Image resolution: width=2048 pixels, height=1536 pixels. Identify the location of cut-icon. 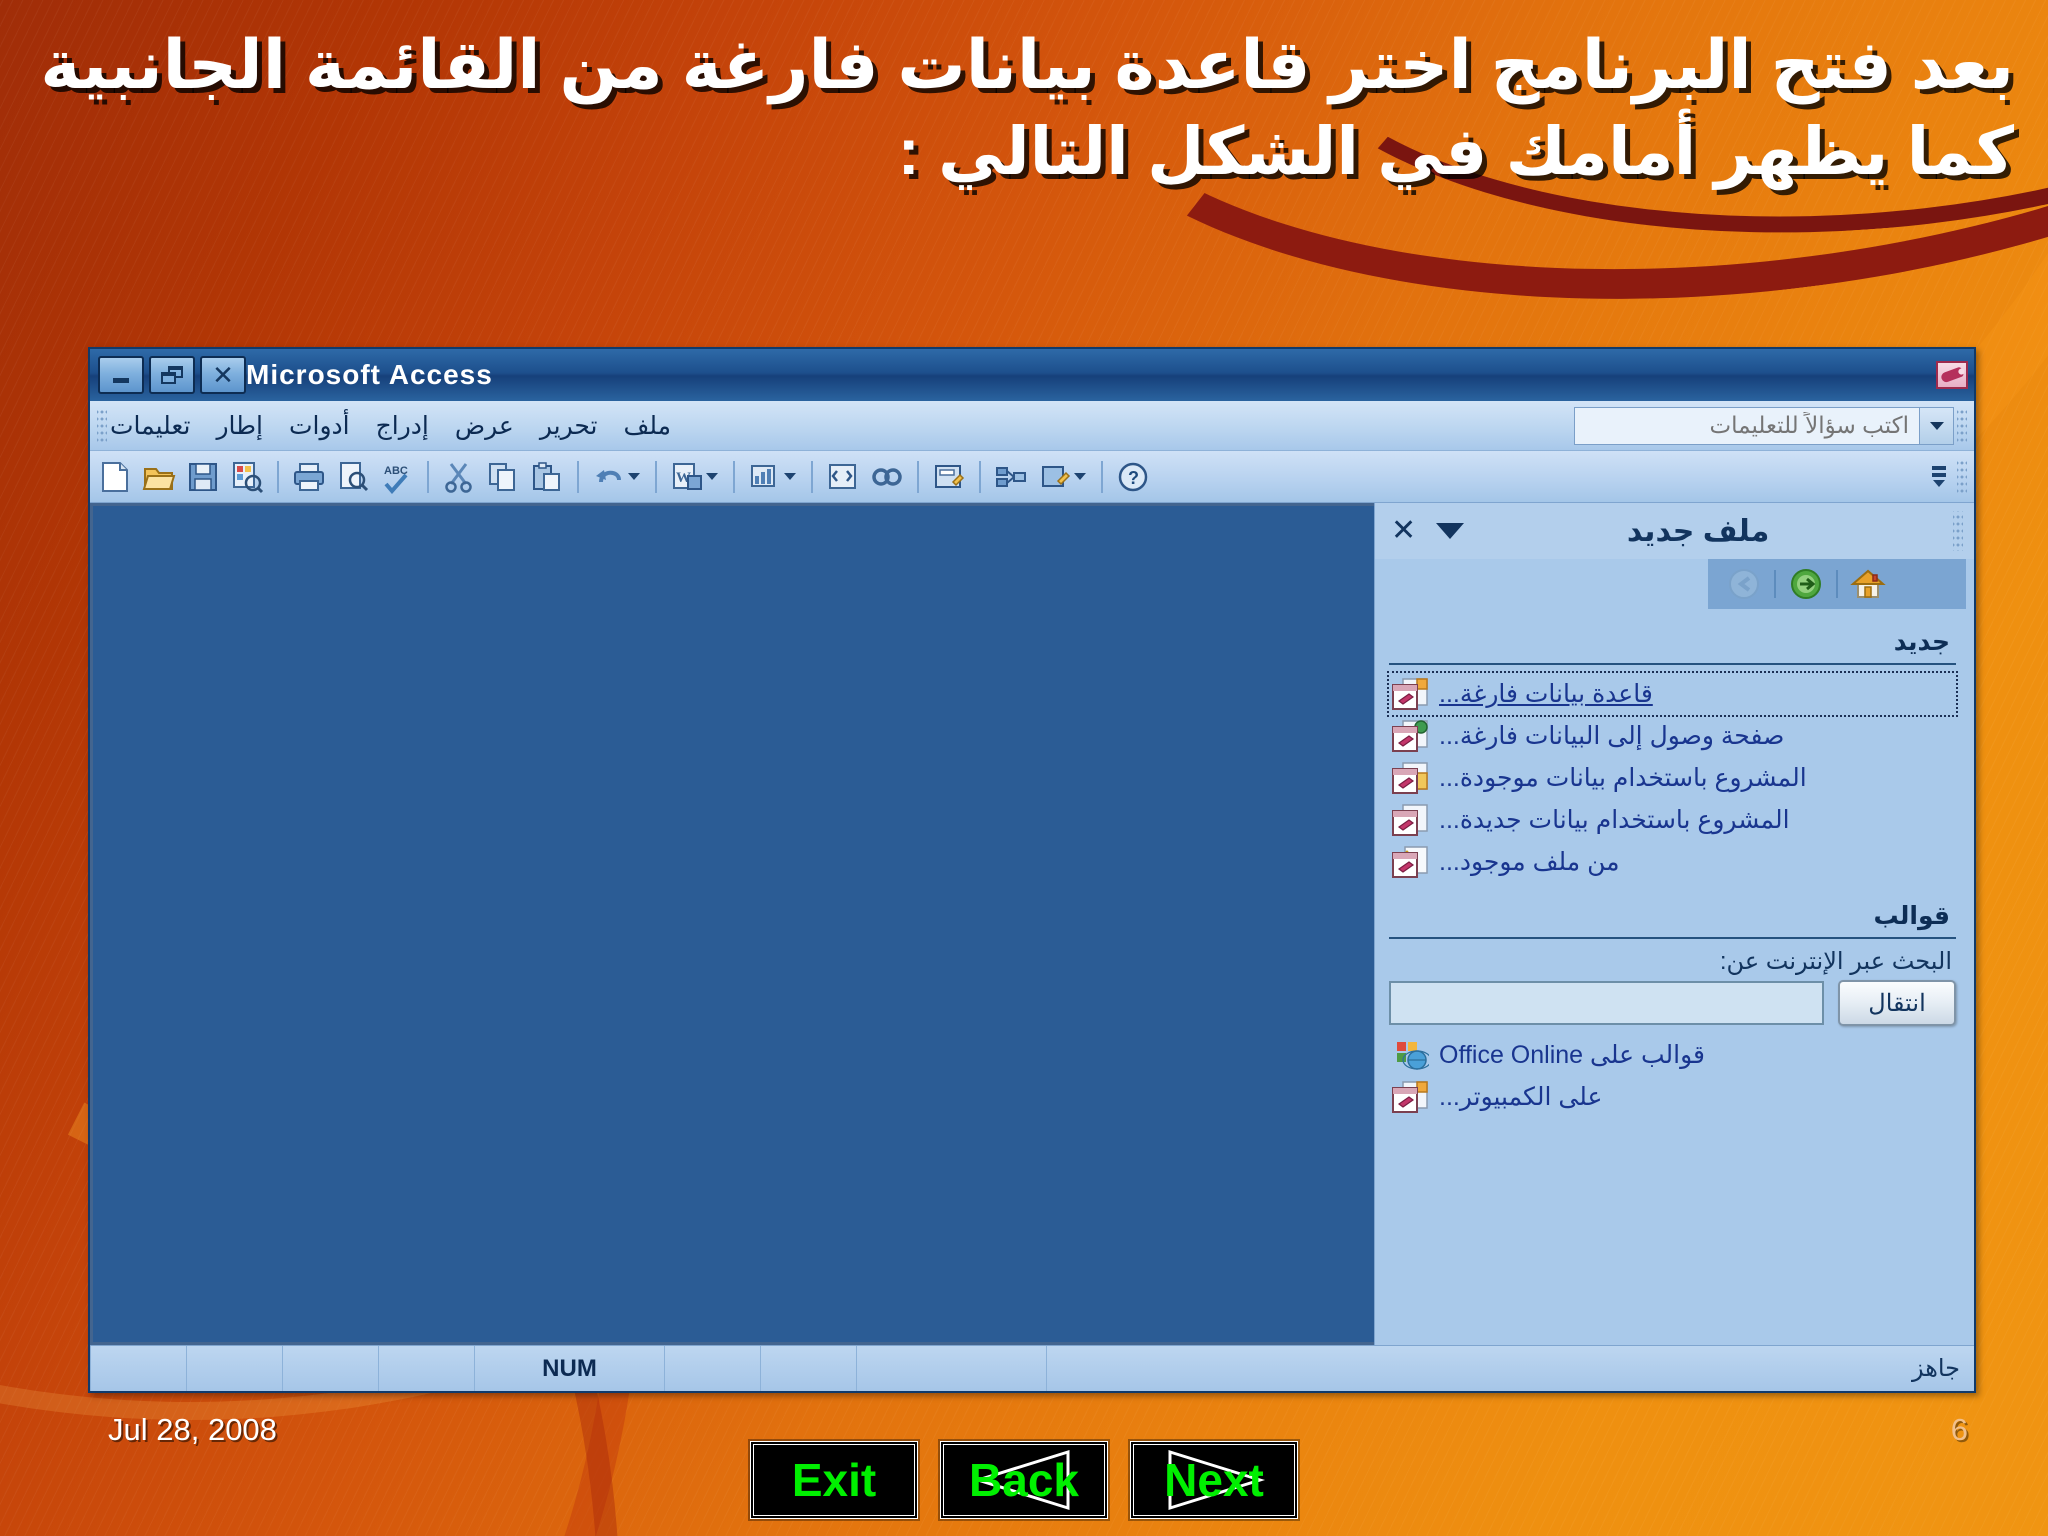
(459, 477).